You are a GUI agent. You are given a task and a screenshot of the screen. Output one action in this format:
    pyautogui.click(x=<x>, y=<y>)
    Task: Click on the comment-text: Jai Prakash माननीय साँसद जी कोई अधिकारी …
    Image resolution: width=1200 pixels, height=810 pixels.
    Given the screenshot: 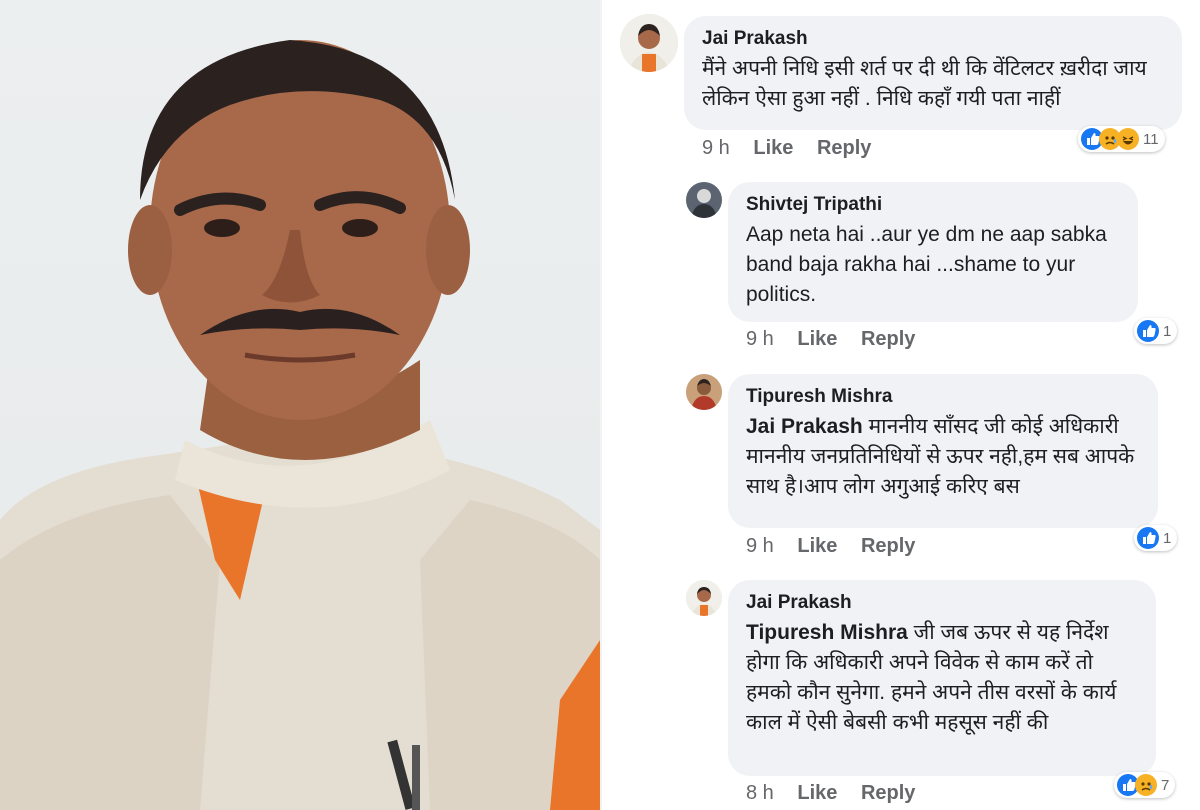 What is the action you would take?
    pyautogui.click(x=943, y=457)
    